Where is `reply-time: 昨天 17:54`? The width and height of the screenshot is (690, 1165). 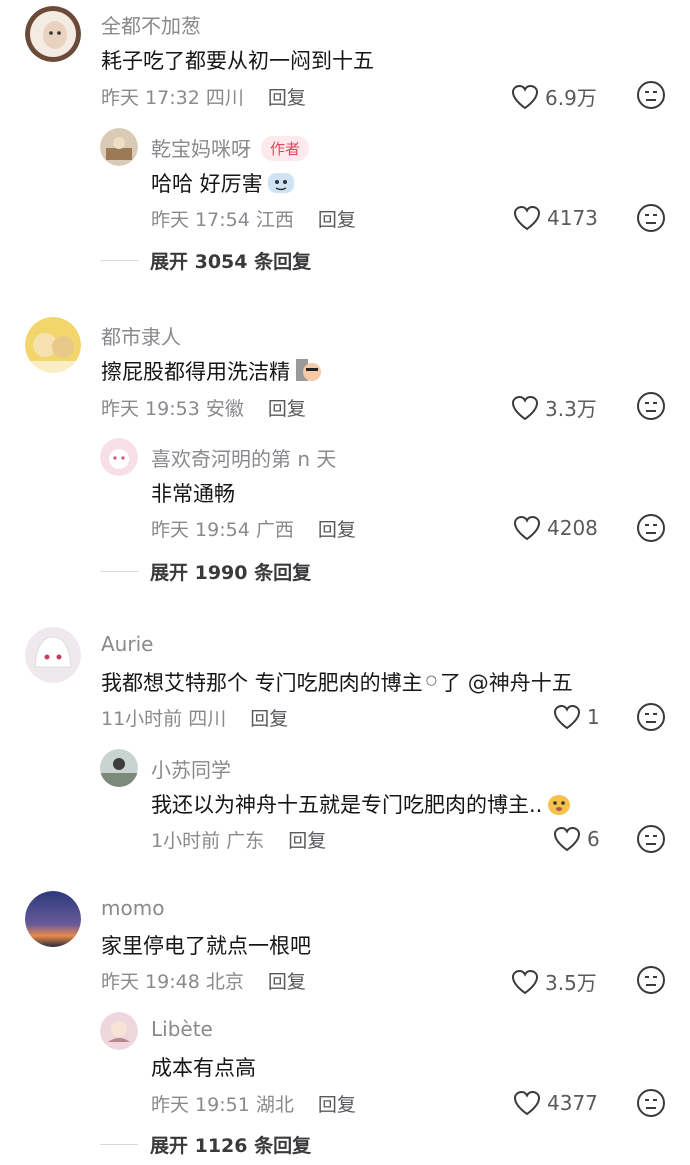
reply-time: 昨天 17:54 is located at coordinates (200, 220).